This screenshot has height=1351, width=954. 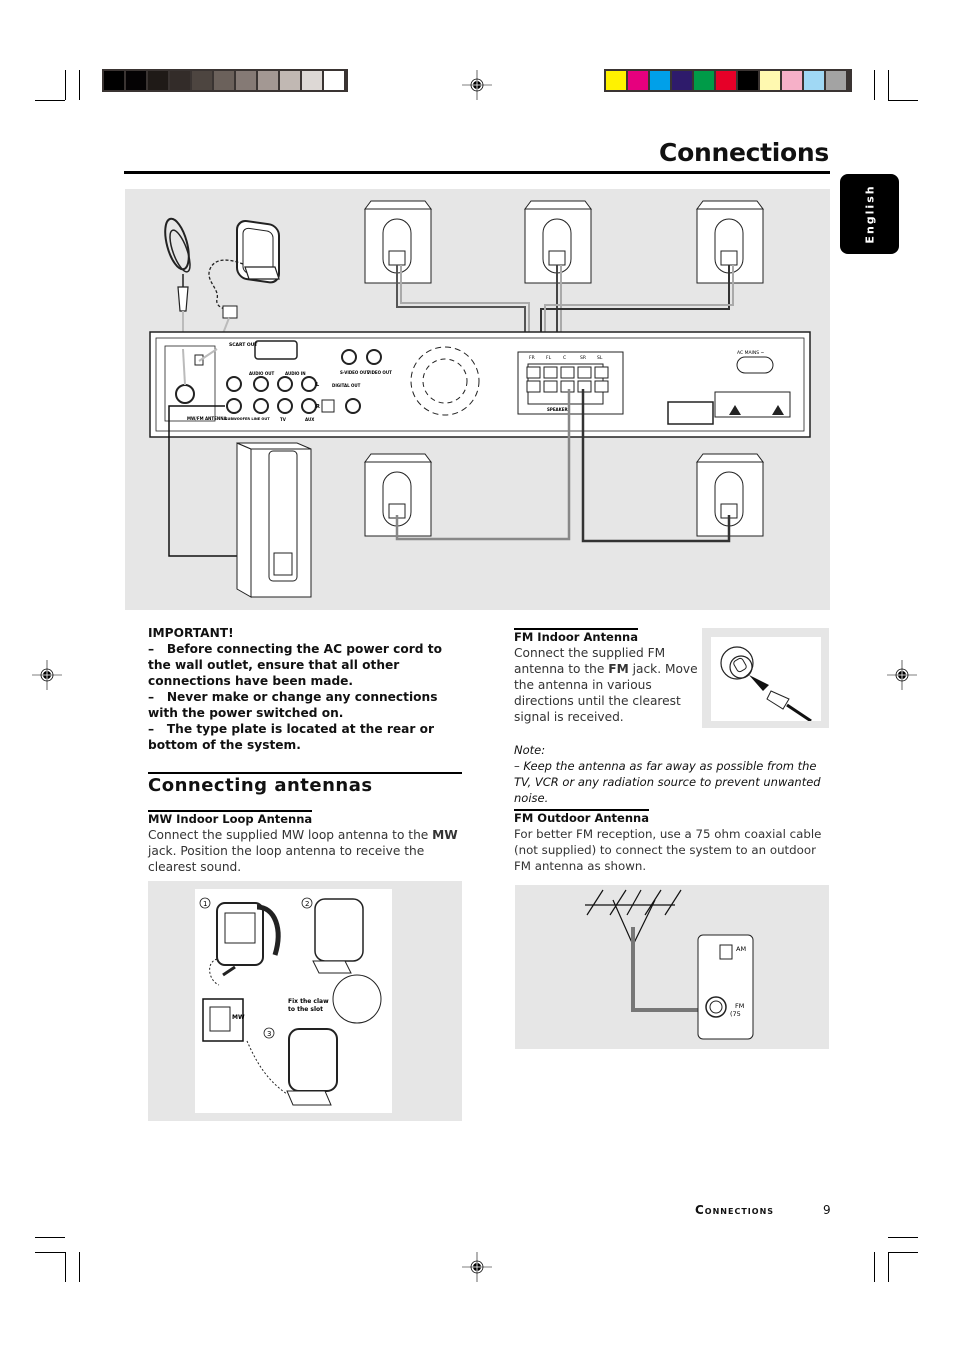 I want to click on mw-loop-antenna-icon, so click(x=244, y=285).